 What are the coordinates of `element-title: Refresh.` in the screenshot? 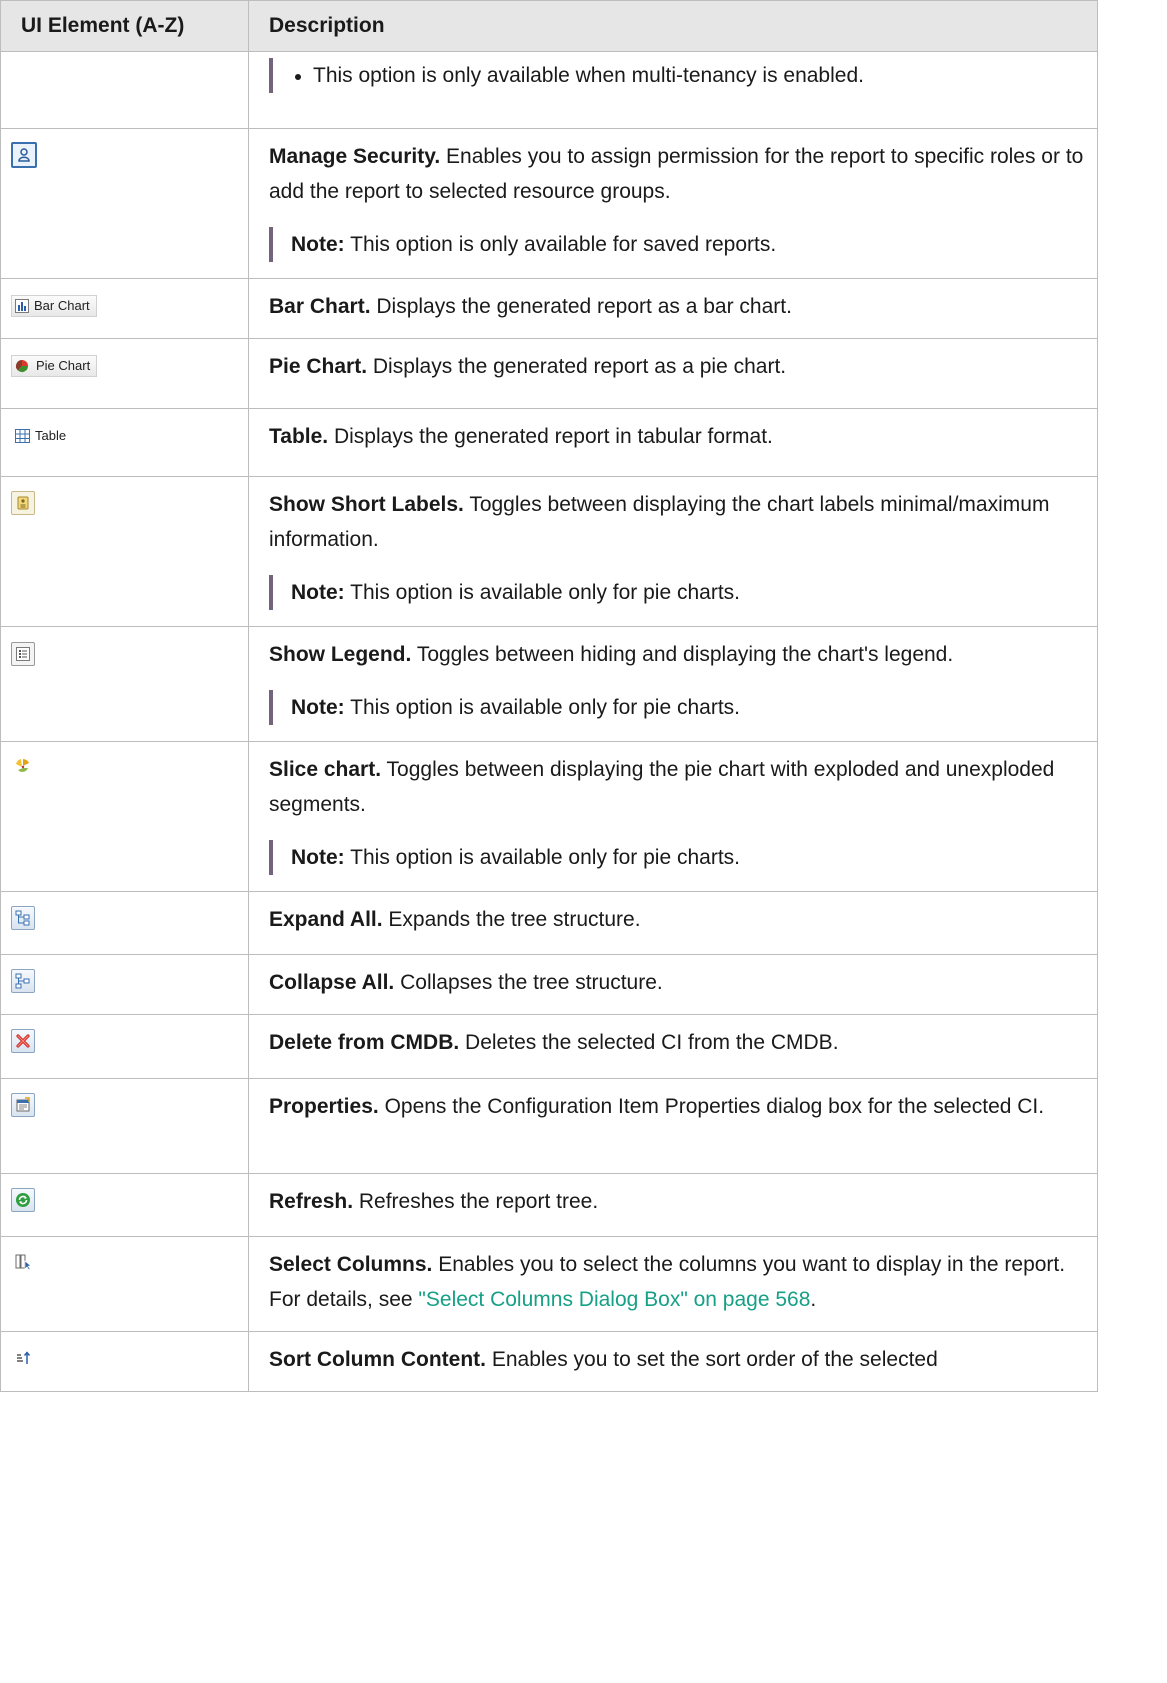 It's located at (311, 1201).